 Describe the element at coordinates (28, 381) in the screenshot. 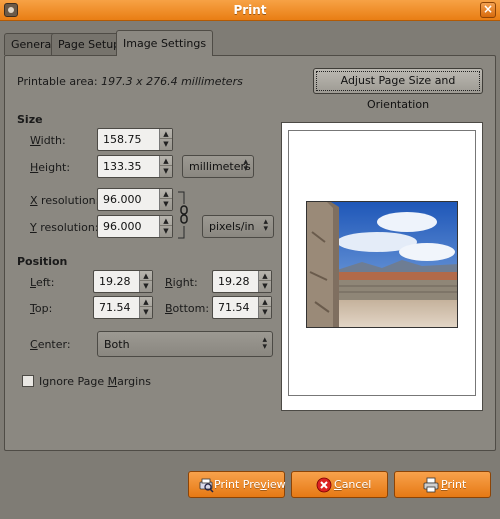

I see `ignore-margins-checkbox` at that location.